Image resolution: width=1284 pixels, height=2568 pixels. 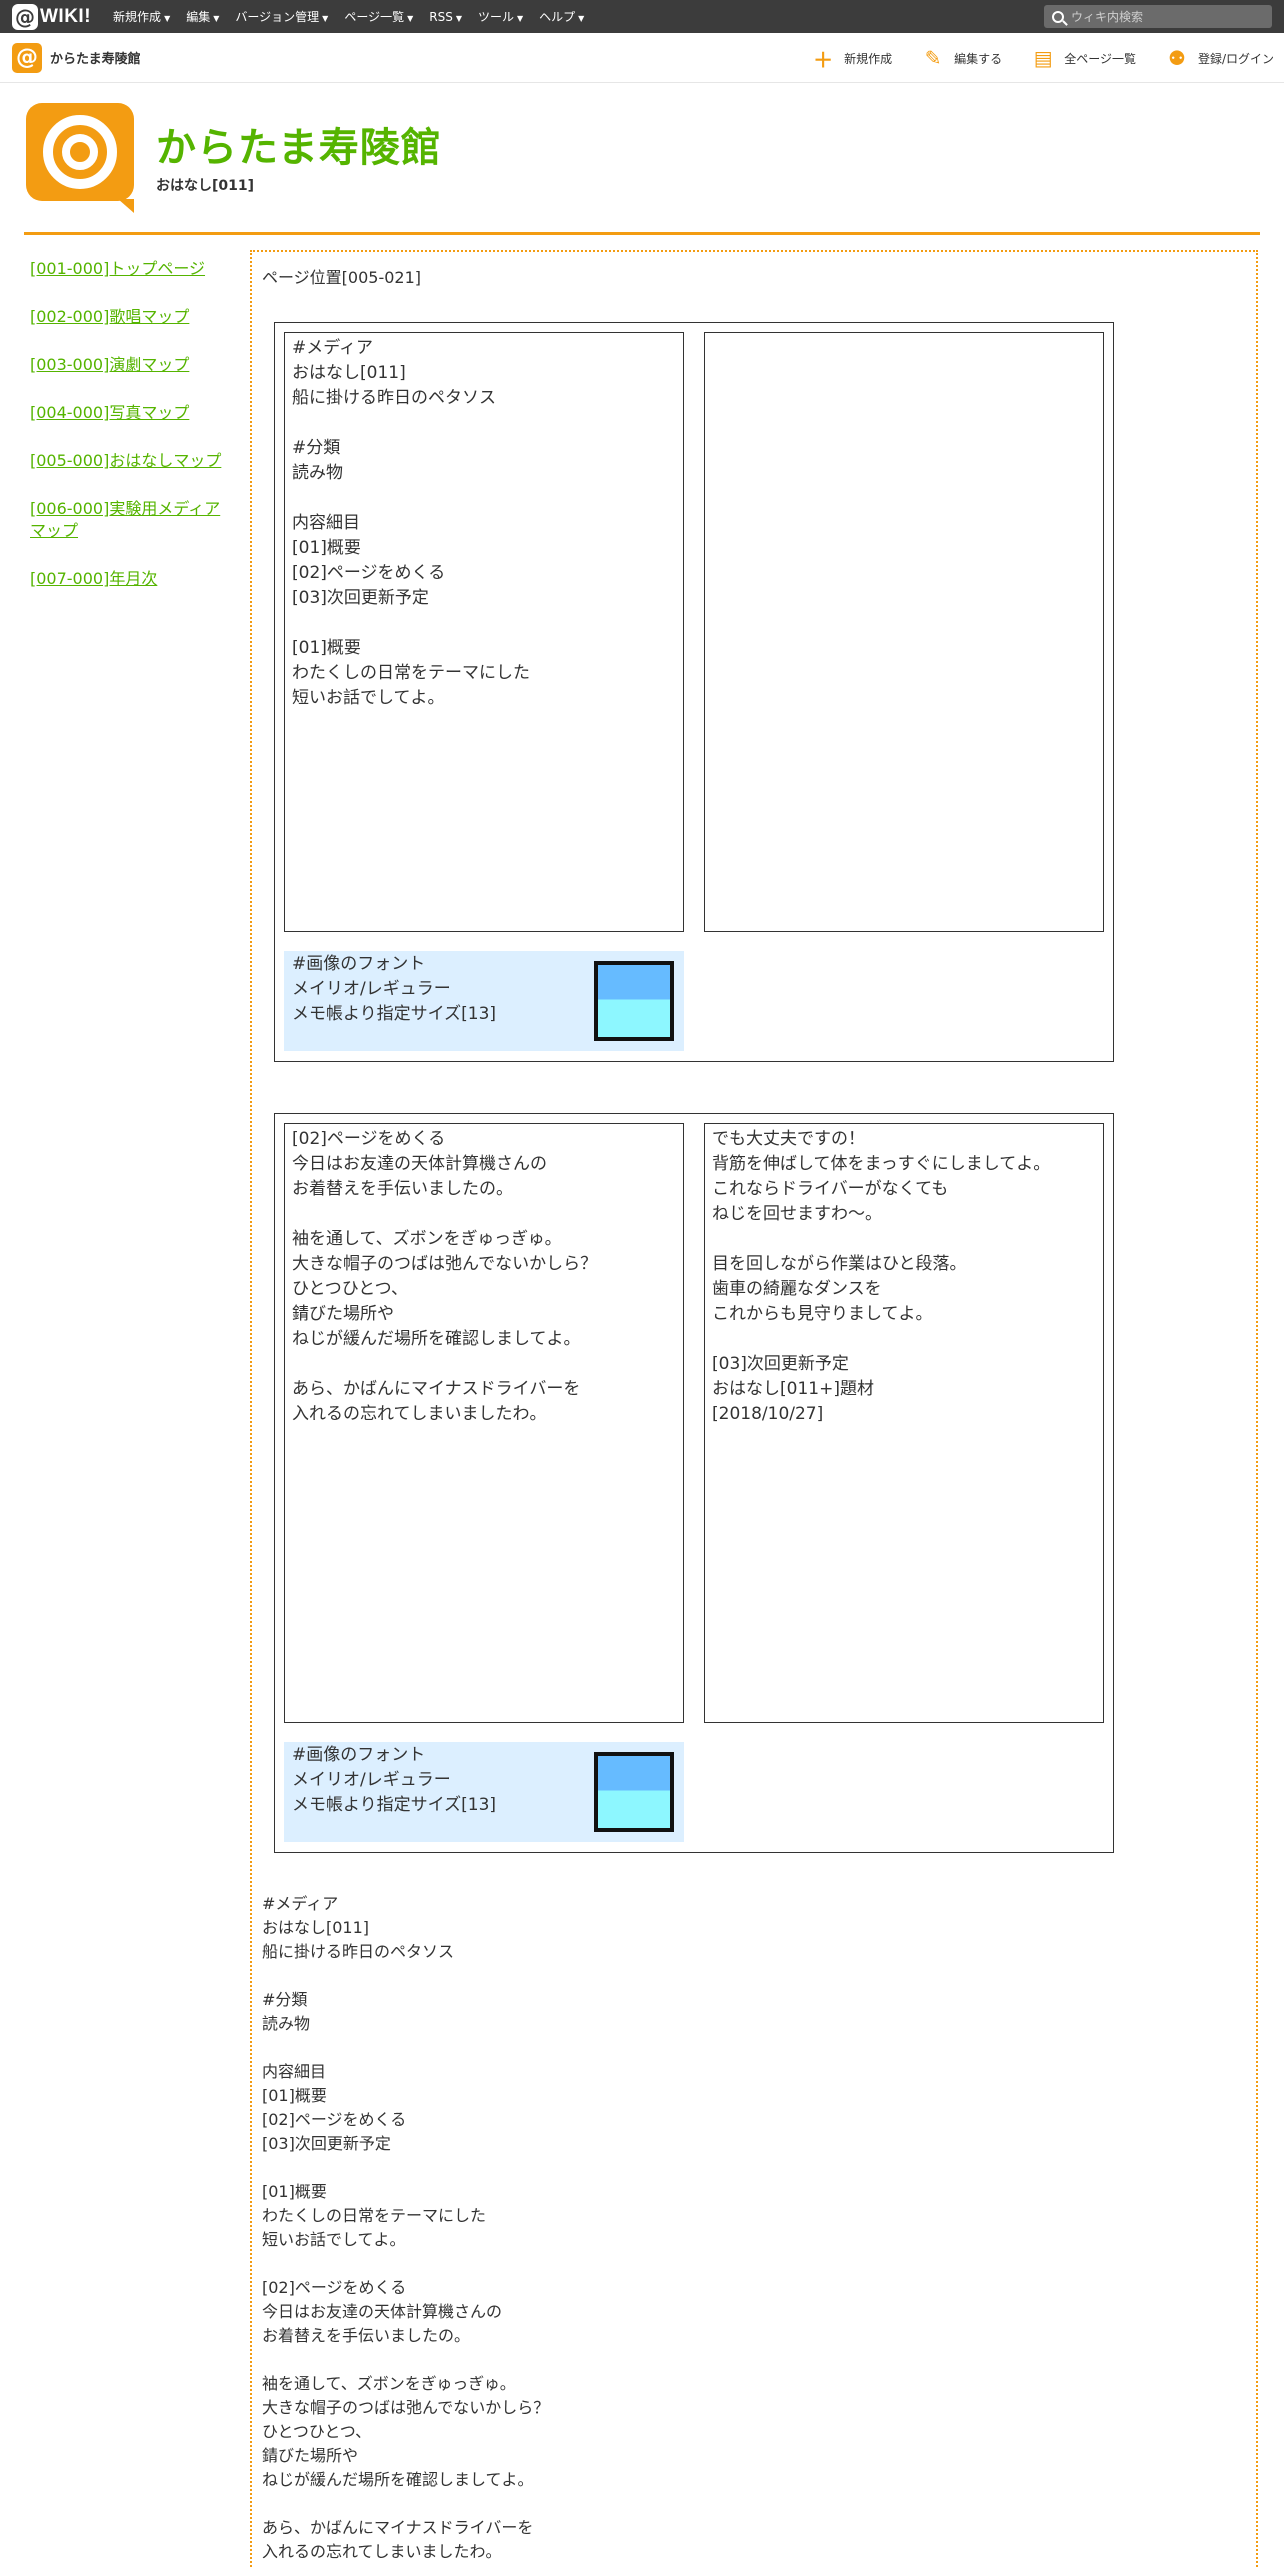 I want to click on page-actions: ＋新規作成 ✎ 編集する ▤ 全ページ一覧 ⚉ 登録/ログイン, so click(x=1028, y=58).